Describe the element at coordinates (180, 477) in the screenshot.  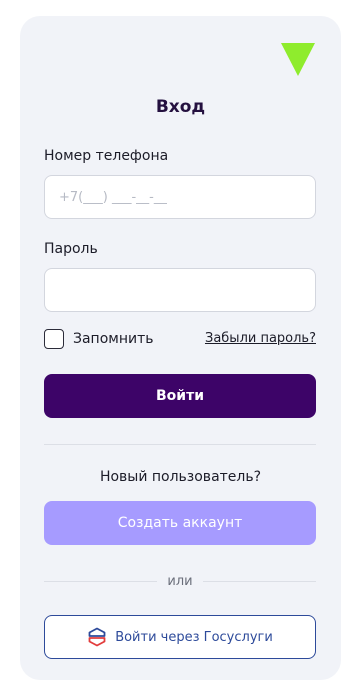
I see `new-user-text: Новый пользователь?` at that location.